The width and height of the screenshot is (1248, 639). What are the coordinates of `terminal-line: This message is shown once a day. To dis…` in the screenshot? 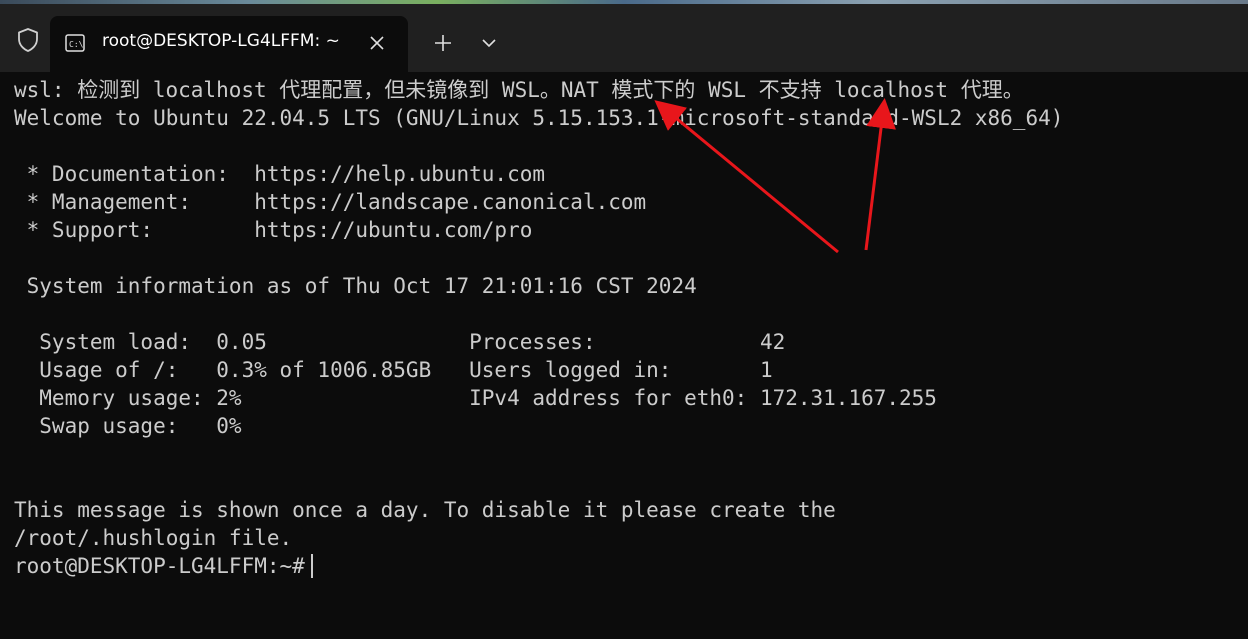 It's located at (425, 510).